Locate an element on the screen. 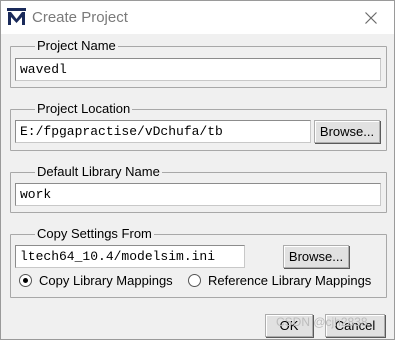 The image size is (395, 340). copy-library-mappings-label: Copy Library Mappings is located at coordinates (106, 280).